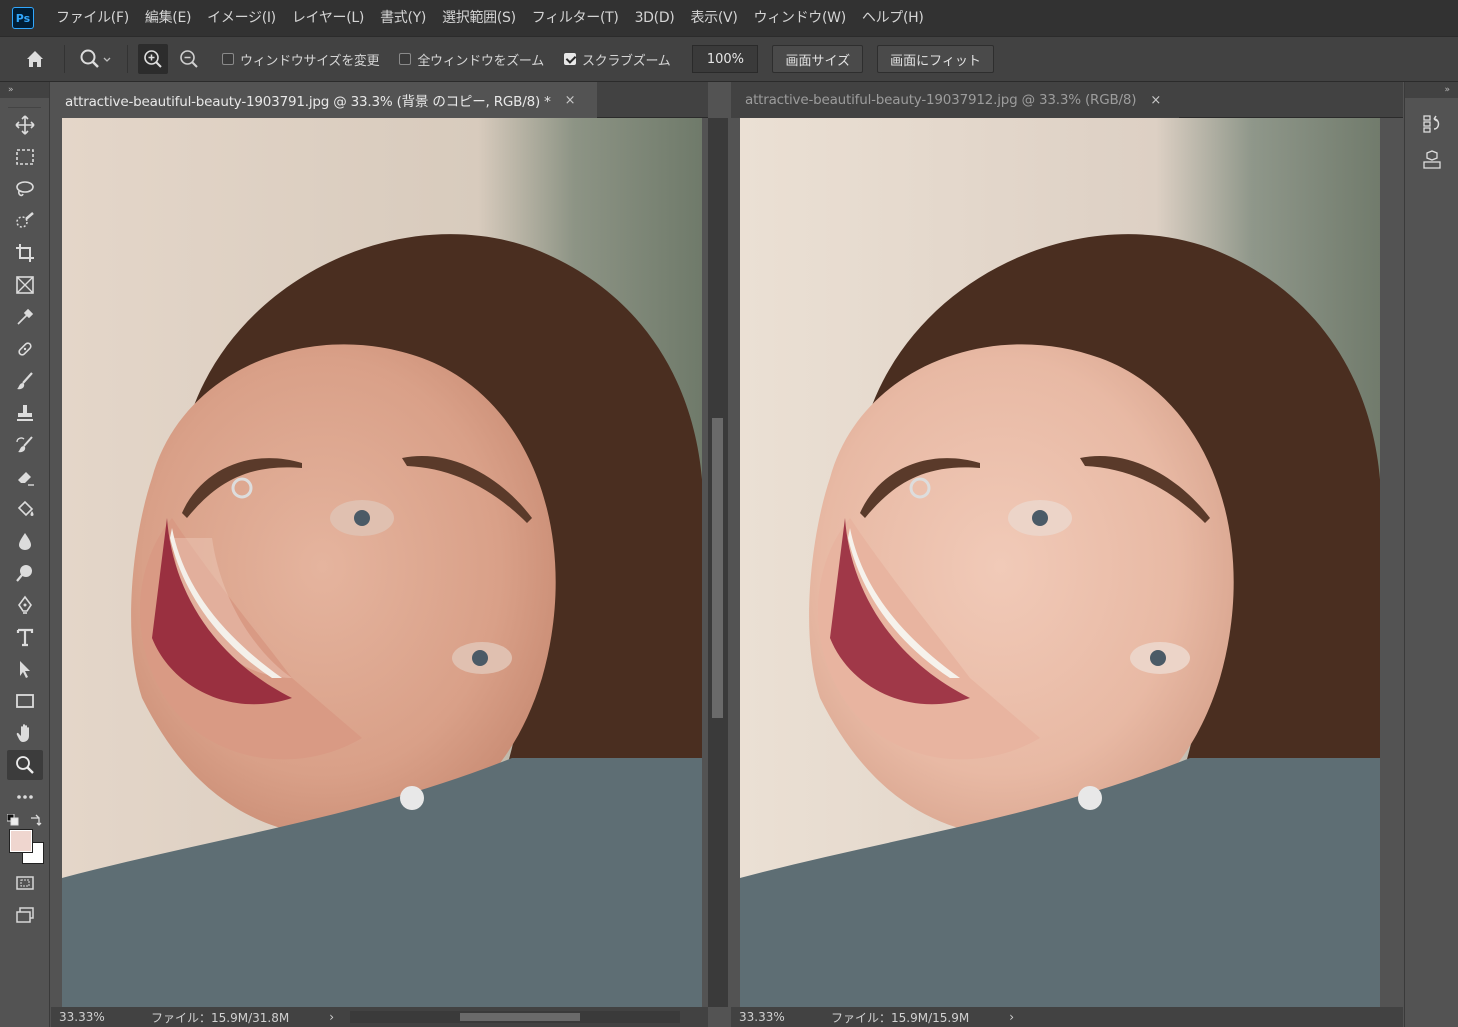 The height and width of the screenshot is (1027, 1458). What do you see at coordinates (935, 59) in the screenshot?
I see `fill-screen-button: 画面にフィット` at bounding box center [935, 59].